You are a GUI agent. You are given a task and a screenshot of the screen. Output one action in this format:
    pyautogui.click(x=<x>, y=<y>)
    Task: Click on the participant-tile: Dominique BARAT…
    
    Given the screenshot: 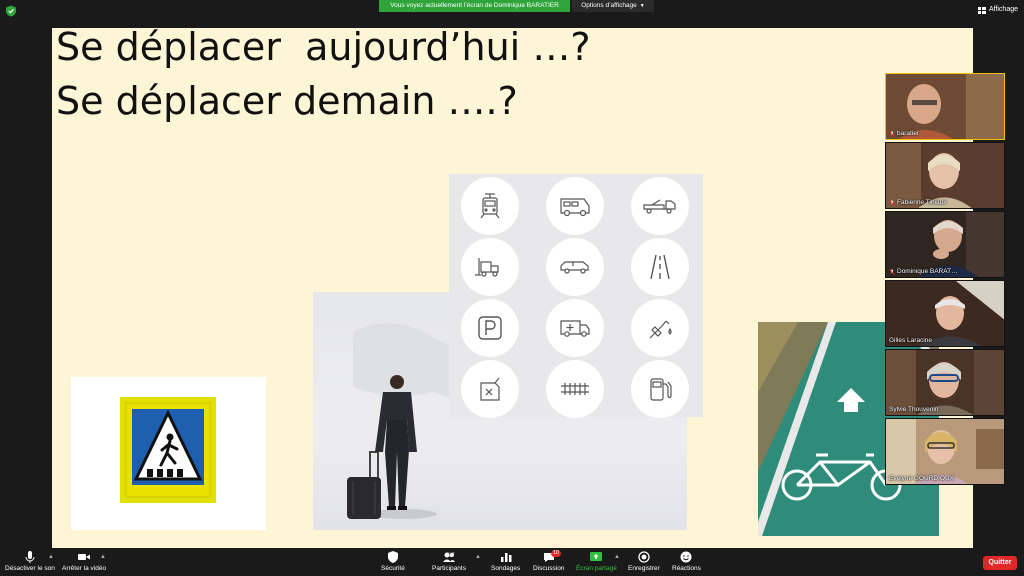 What is the action you would take?
    pyautogui.click(x=945, y=244)
    